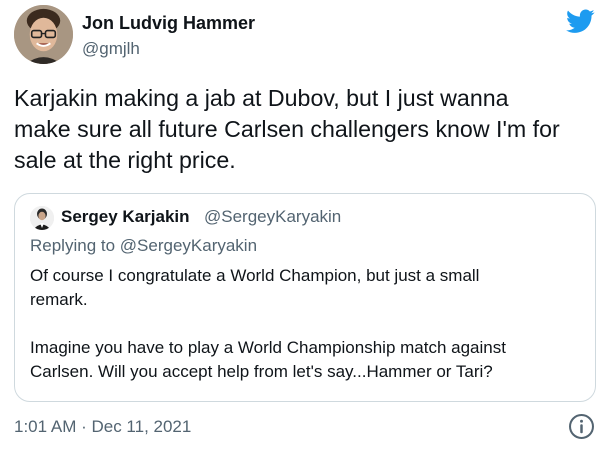 This screenshot has width=607, height=450. What do you see at coordinates (75, 245) in the screenshot?
I see `replying-to-prefix: Replying to` at bounding box center [75, 245].